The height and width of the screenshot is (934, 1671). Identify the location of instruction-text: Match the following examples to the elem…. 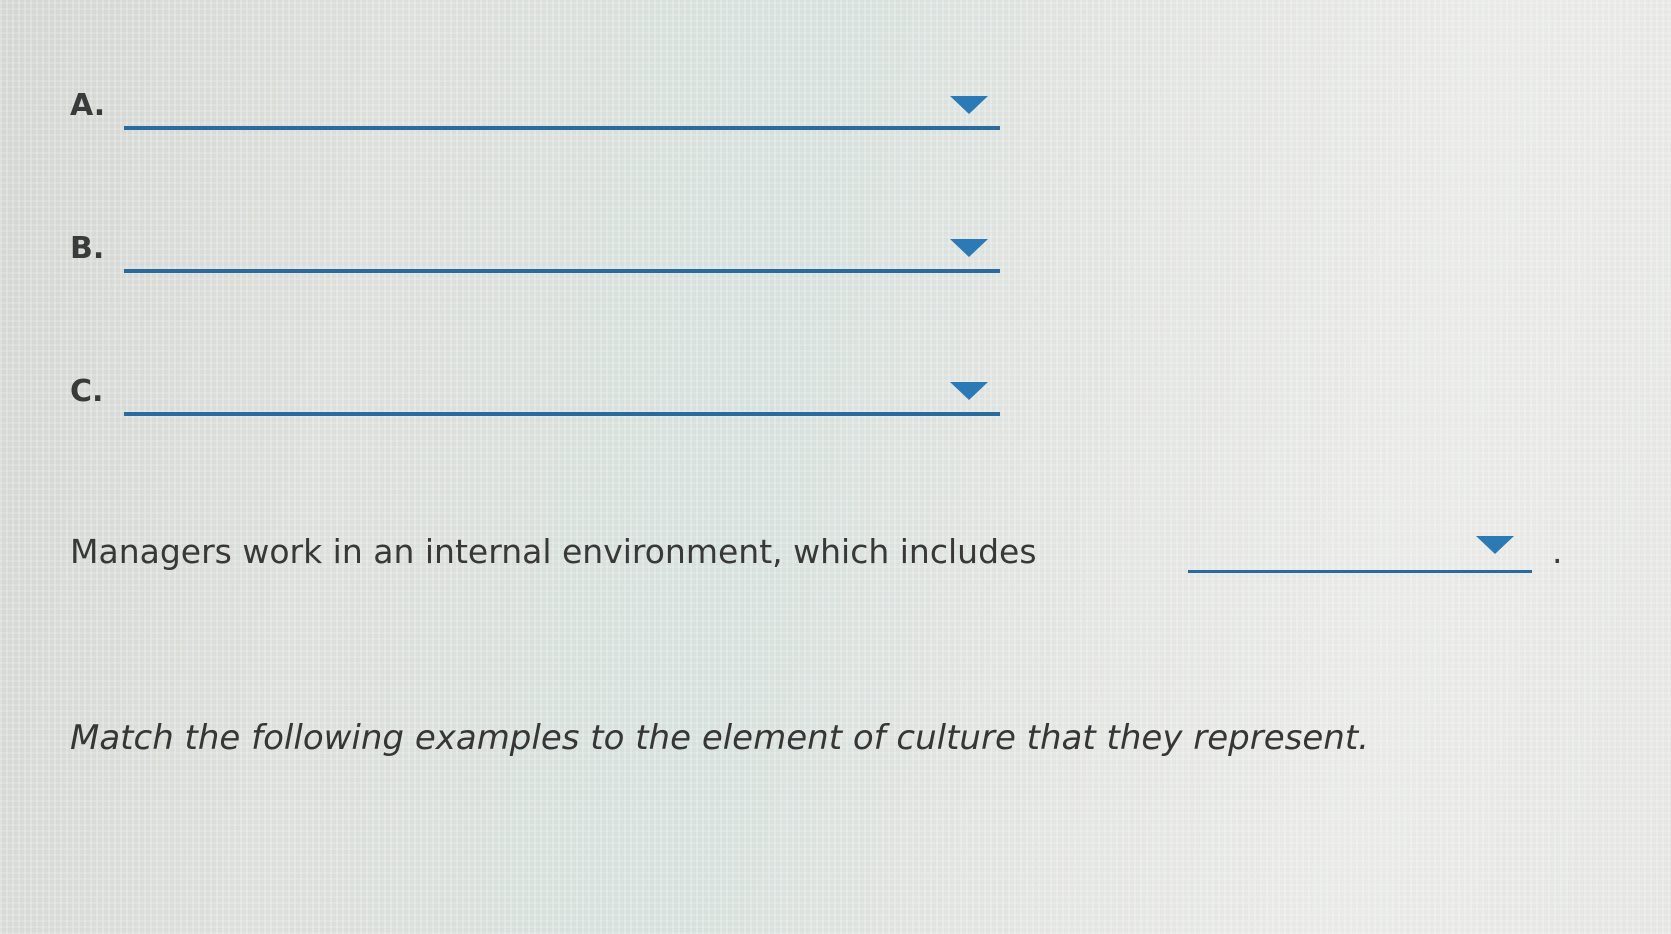
(719, 738).